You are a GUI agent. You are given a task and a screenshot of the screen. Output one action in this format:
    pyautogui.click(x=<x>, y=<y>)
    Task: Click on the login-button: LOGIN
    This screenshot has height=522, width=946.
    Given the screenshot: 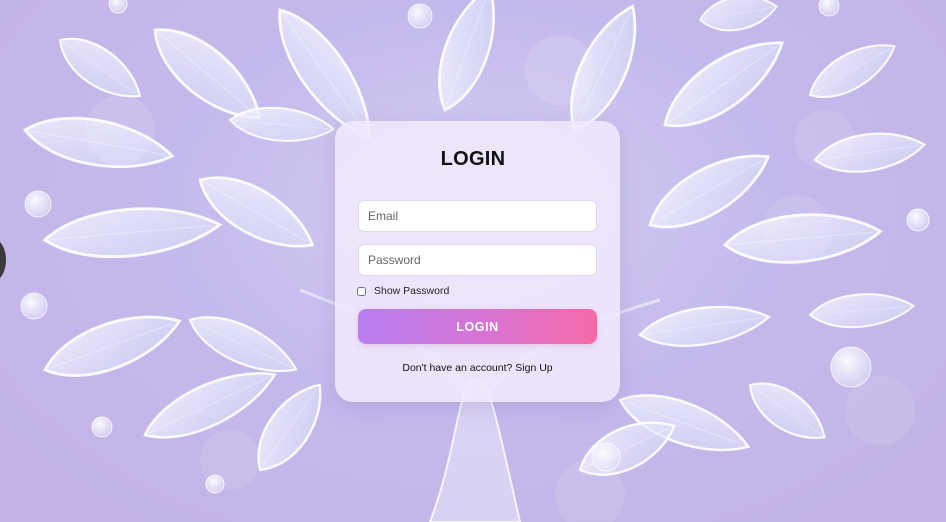 What is the action you would take?
    pyautogui.click(x=477, y=326)
    